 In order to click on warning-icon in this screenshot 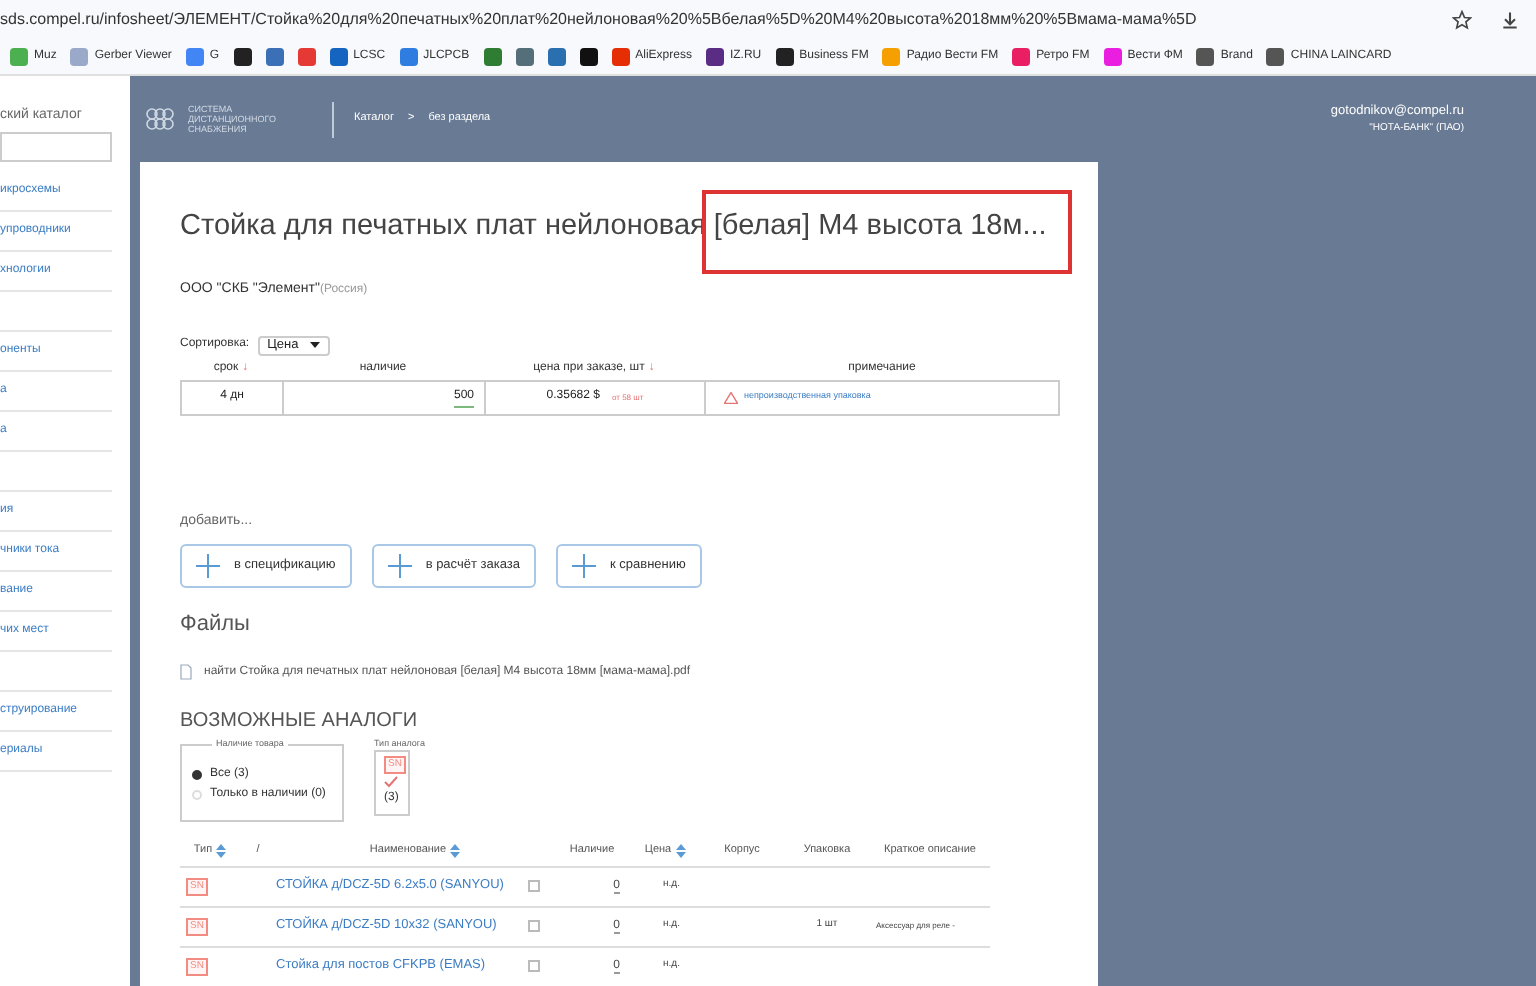, I will do `click(731, 397)`.